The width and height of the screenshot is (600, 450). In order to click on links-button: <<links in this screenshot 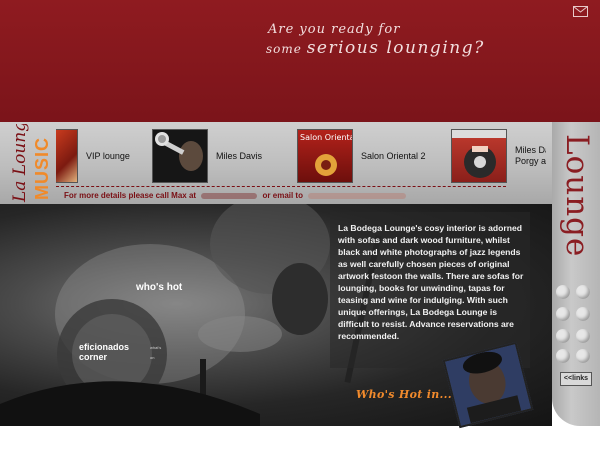, I will do `click(576, 379)`.